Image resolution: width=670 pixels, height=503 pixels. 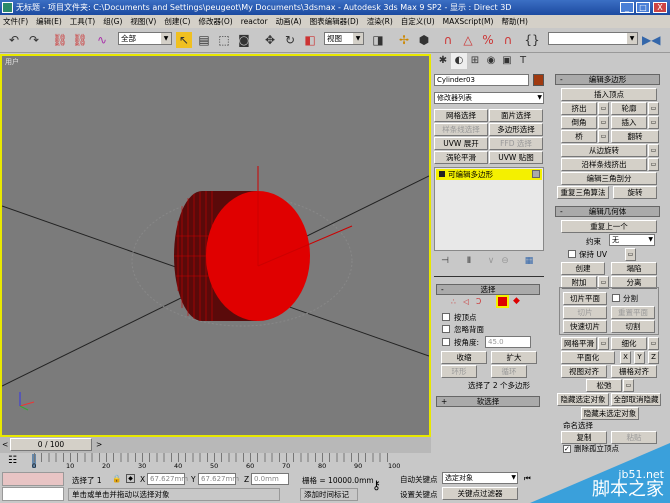 What do you see at coordinates (244, 40) in the screenshot?
I see `window-crossing-icon: ◙` at bounding box center [244, 40].